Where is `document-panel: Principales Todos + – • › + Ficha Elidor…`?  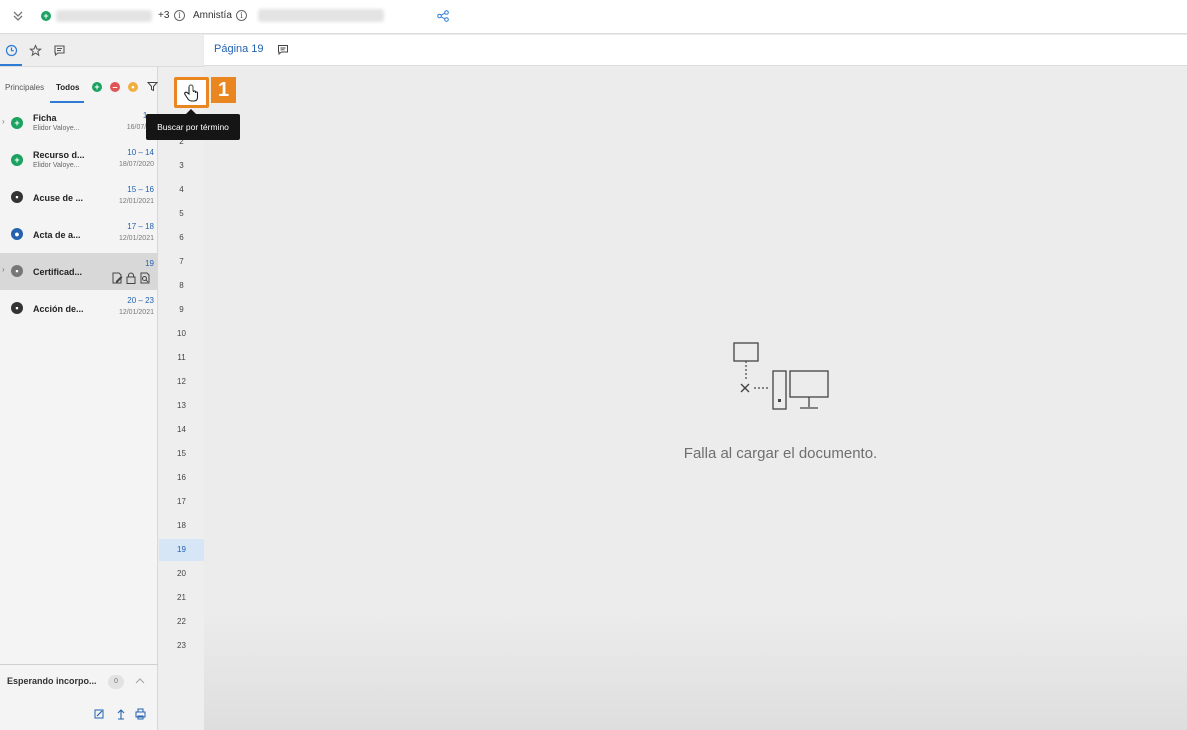
document-panel: Principales Todos + – • › + Ficha Elidor… is located at coordinates (79, 398).